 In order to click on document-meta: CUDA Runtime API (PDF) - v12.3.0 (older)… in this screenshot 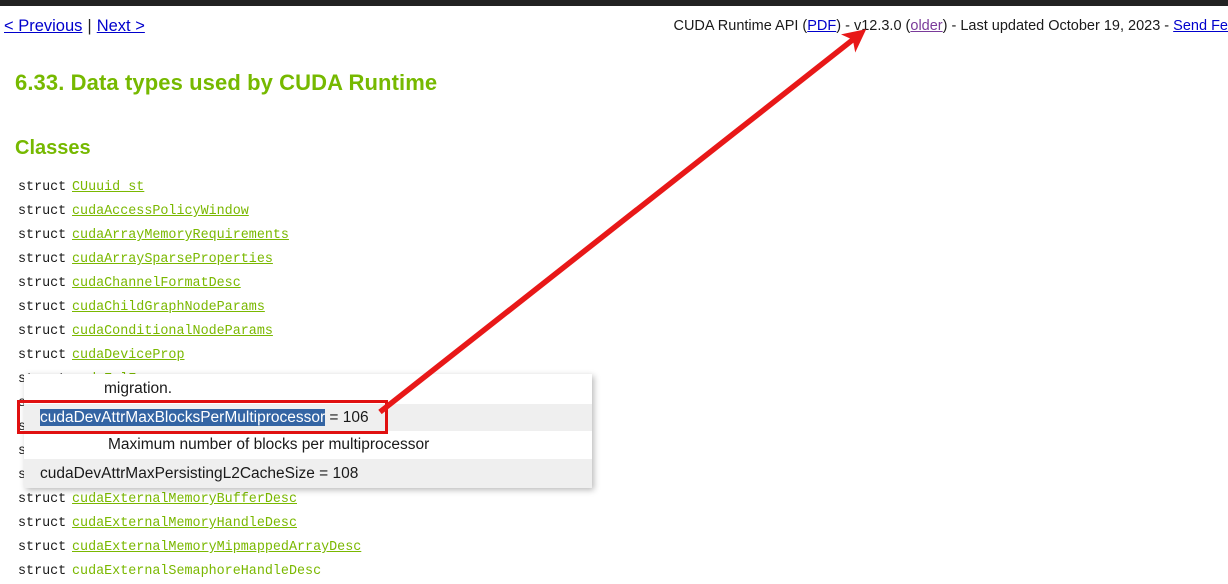, I will do `click(950, 26)`.